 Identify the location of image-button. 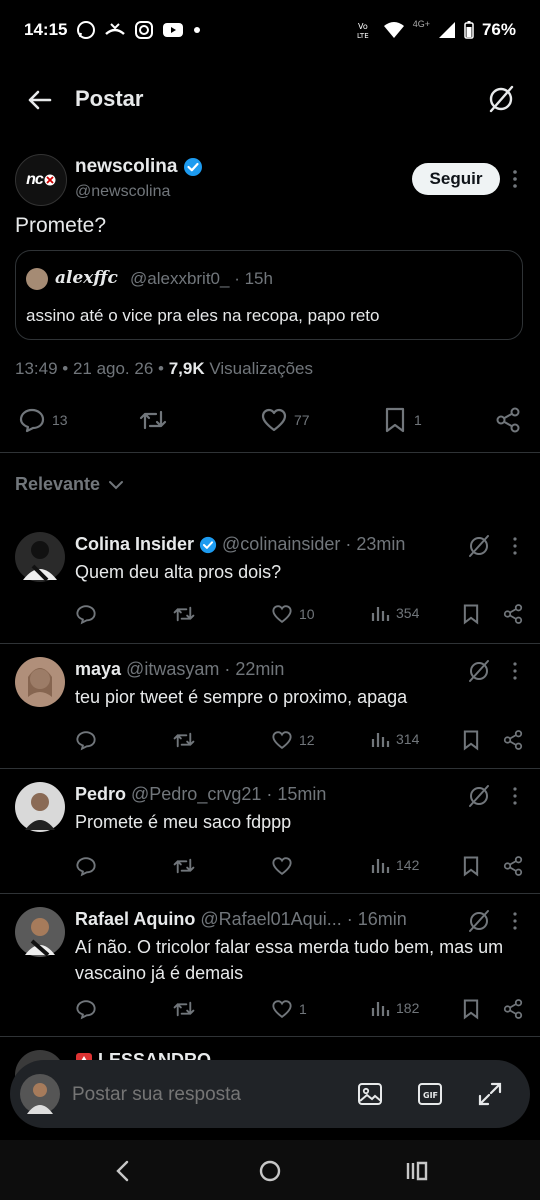
(370, 1094).